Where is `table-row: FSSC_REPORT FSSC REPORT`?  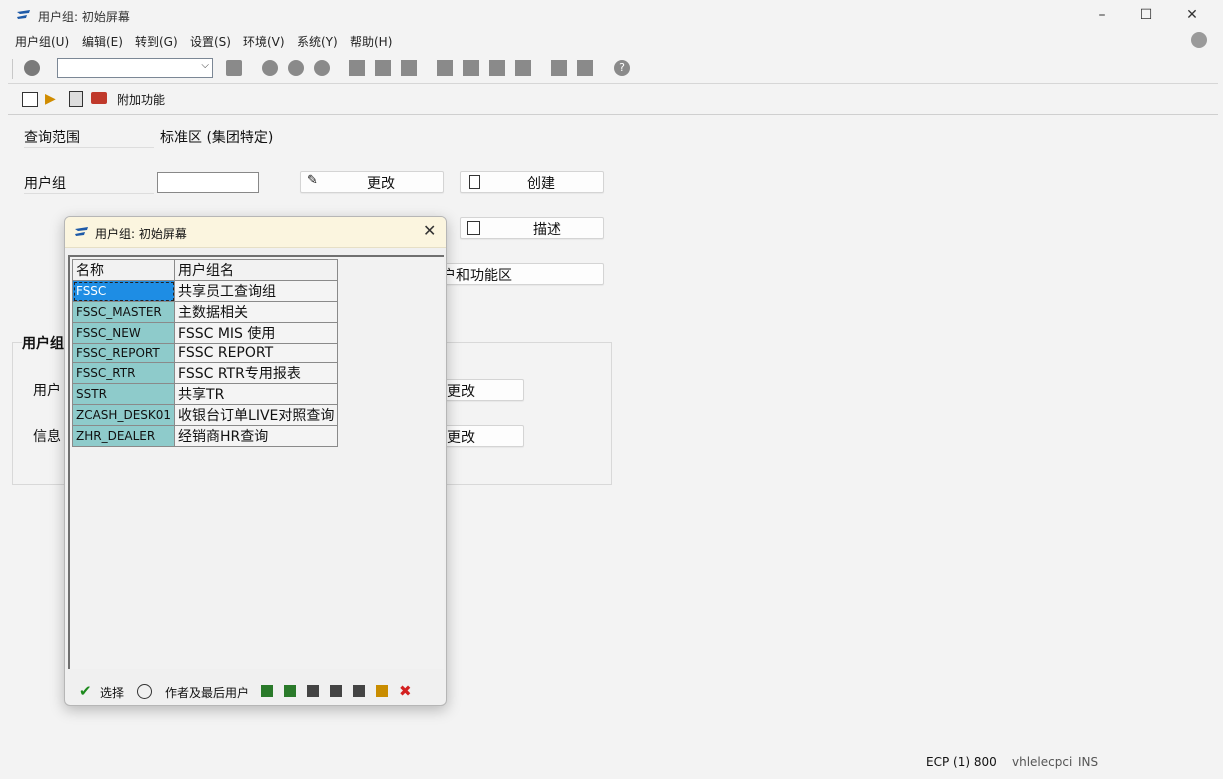 table-row: FSSC_REPORT FSSC REPORT is located at coordinates (205, 353).